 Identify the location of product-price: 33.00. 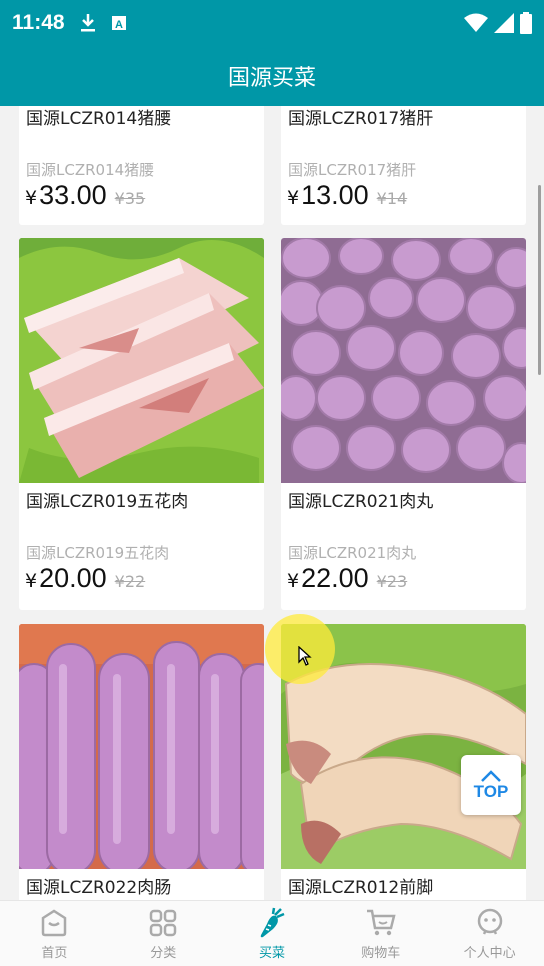
(73, 195).